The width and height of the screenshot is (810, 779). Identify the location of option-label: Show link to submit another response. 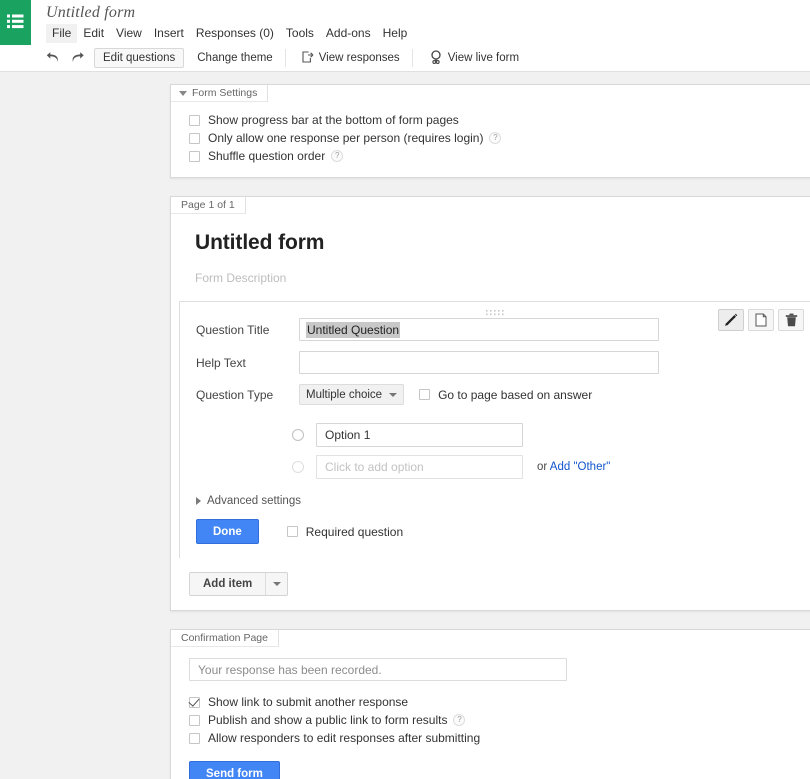
(308, 702).